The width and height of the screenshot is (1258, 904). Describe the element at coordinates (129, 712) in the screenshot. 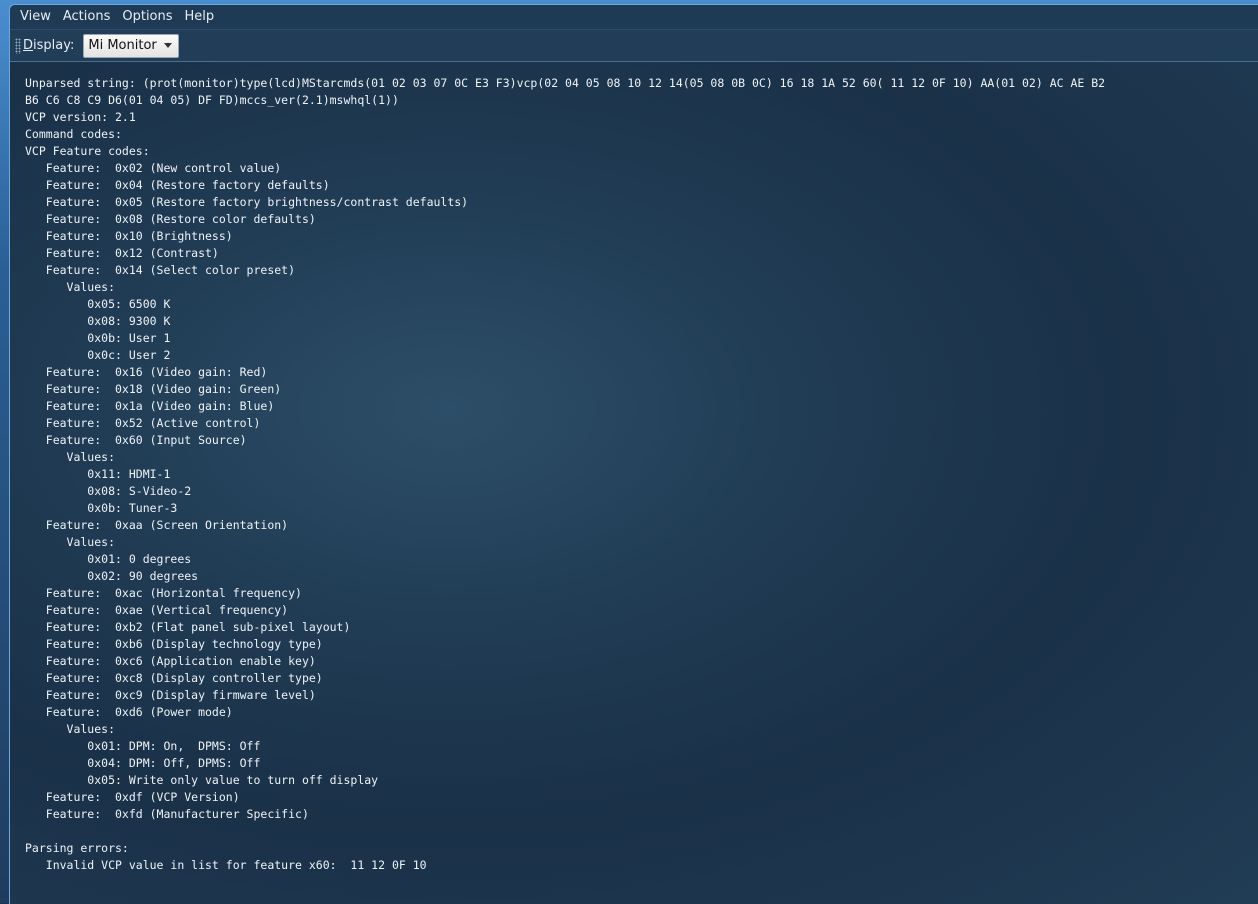

I see `output-line: Feature: 0xd6 (Power mode)` at that location.